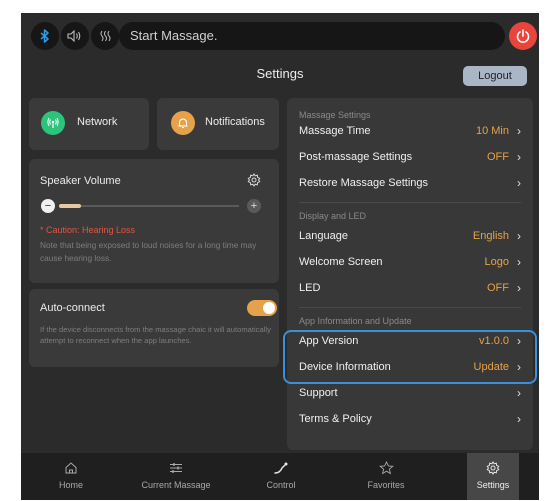 The height and width of the screenshot is (501, 553). I want to click on toggle-knob, so click(269, 308).